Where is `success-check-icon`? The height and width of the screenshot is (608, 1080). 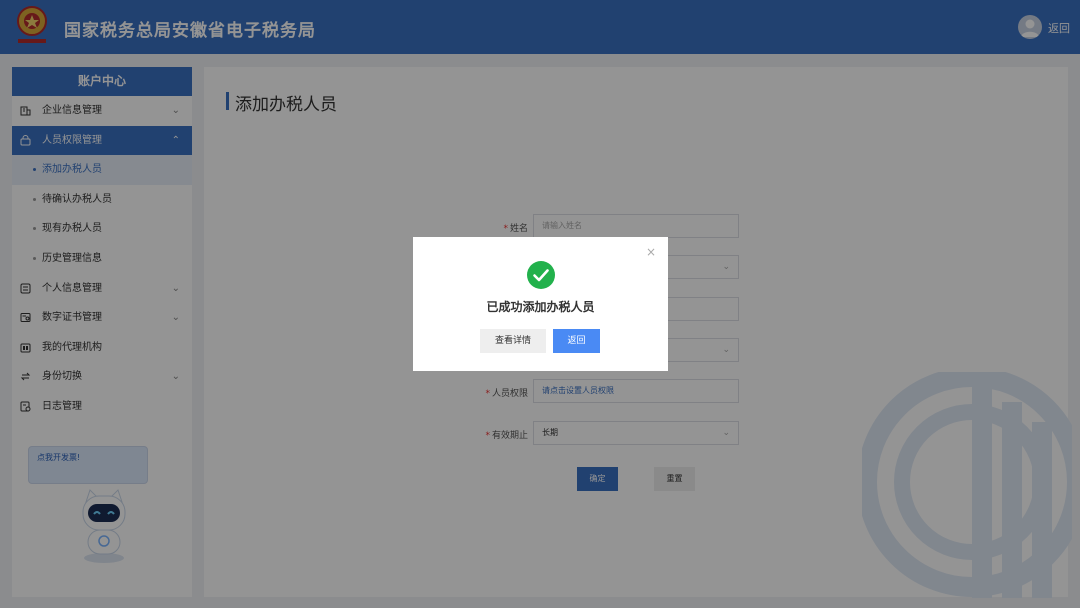
success-check-icon is located at coordinates (541, 275).